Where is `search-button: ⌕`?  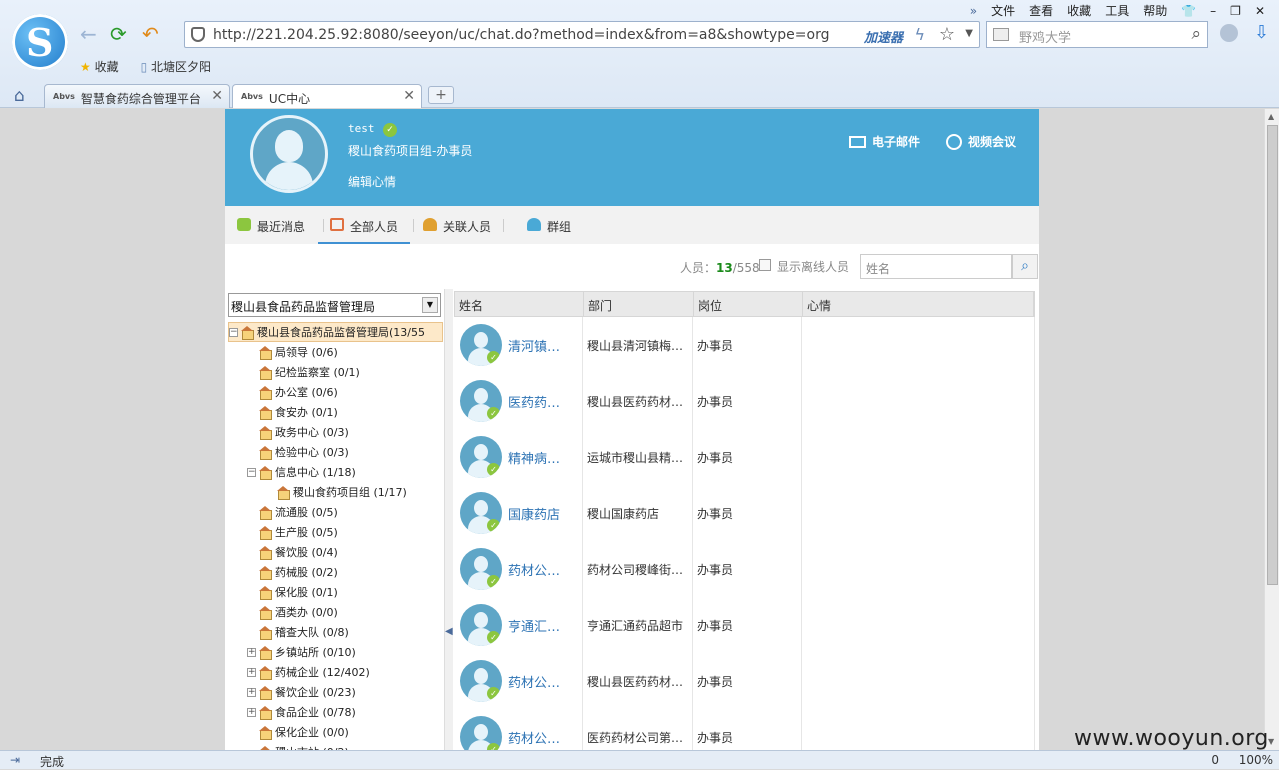 search-button: ⌕ is located at coordinates (1025, 266).